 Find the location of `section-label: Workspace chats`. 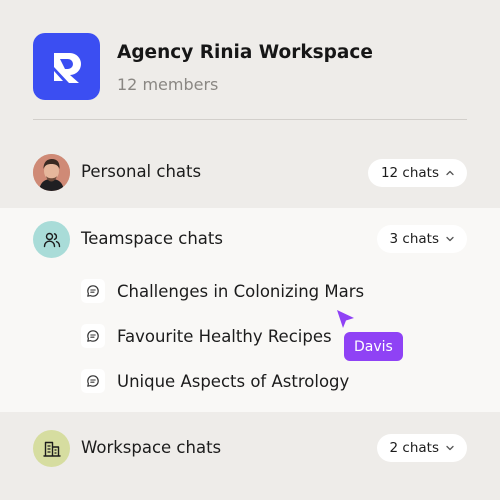

section-label: Workspace chats is located at coordinates (151, 447).